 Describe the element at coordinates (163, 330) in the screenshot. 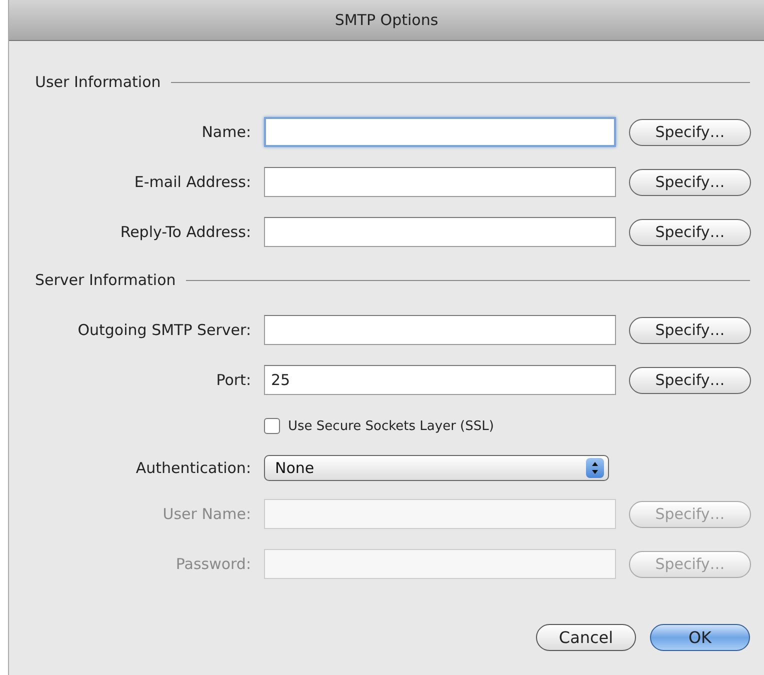

I see `field-label: Outgoing SMTP Server:` at that location.